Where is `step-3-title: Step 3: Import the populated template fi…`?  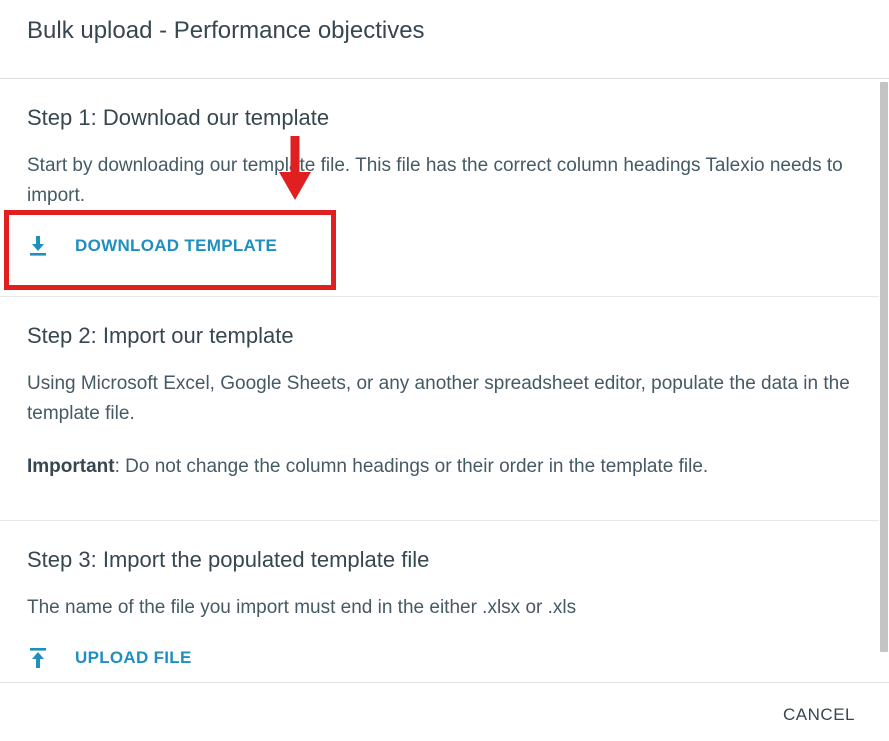
step-3-title: Step 3: Import the populated template fi… is located at coordinates (228, 559).